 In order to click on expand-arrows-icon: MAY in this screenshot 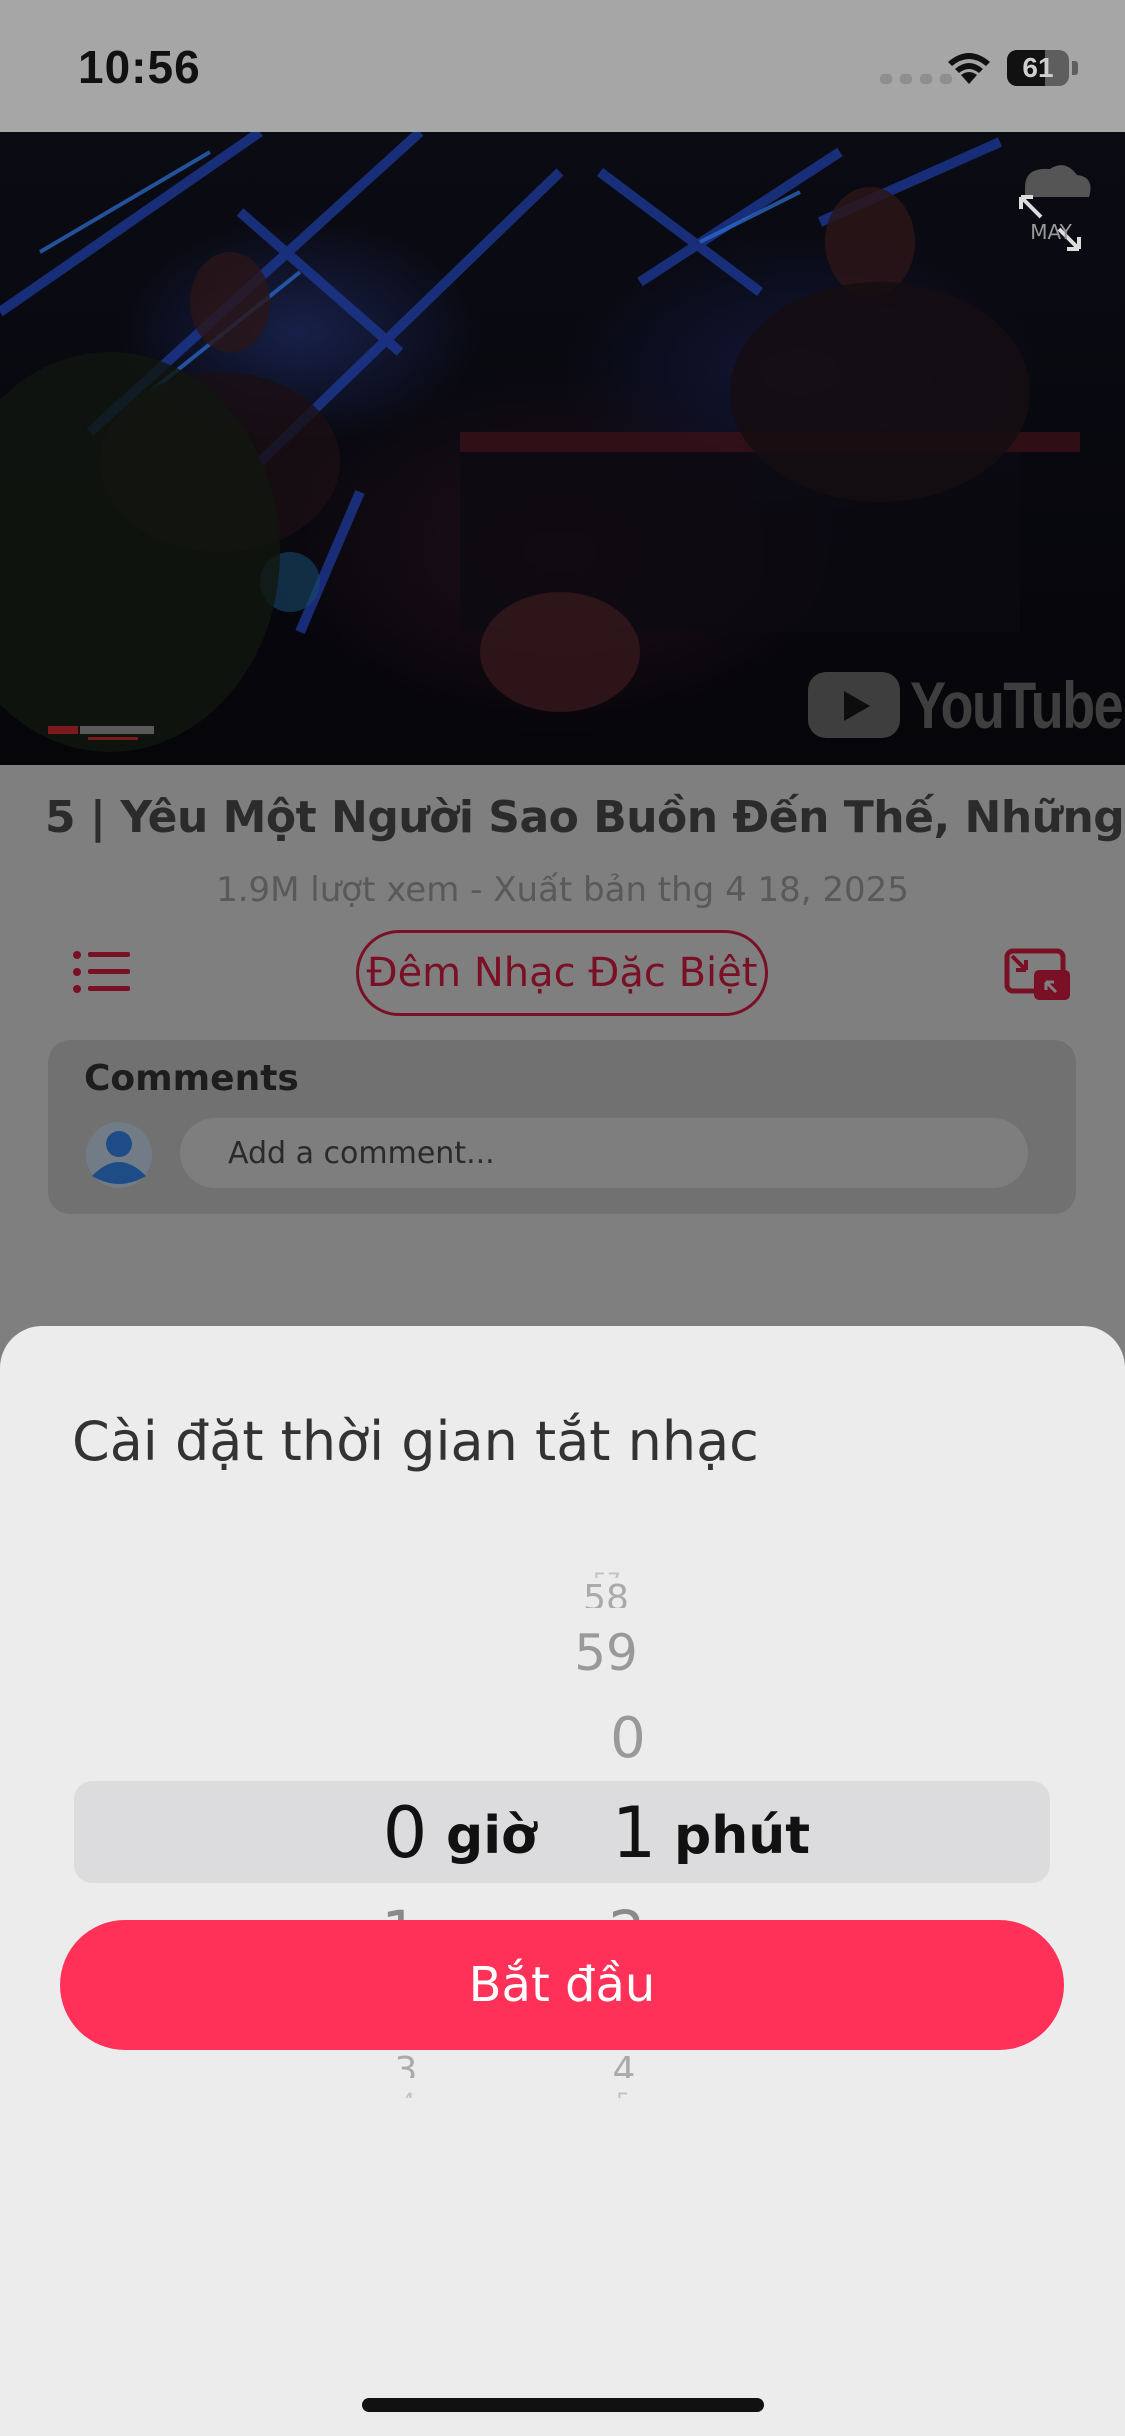, I will do `click(1050, 207)`.